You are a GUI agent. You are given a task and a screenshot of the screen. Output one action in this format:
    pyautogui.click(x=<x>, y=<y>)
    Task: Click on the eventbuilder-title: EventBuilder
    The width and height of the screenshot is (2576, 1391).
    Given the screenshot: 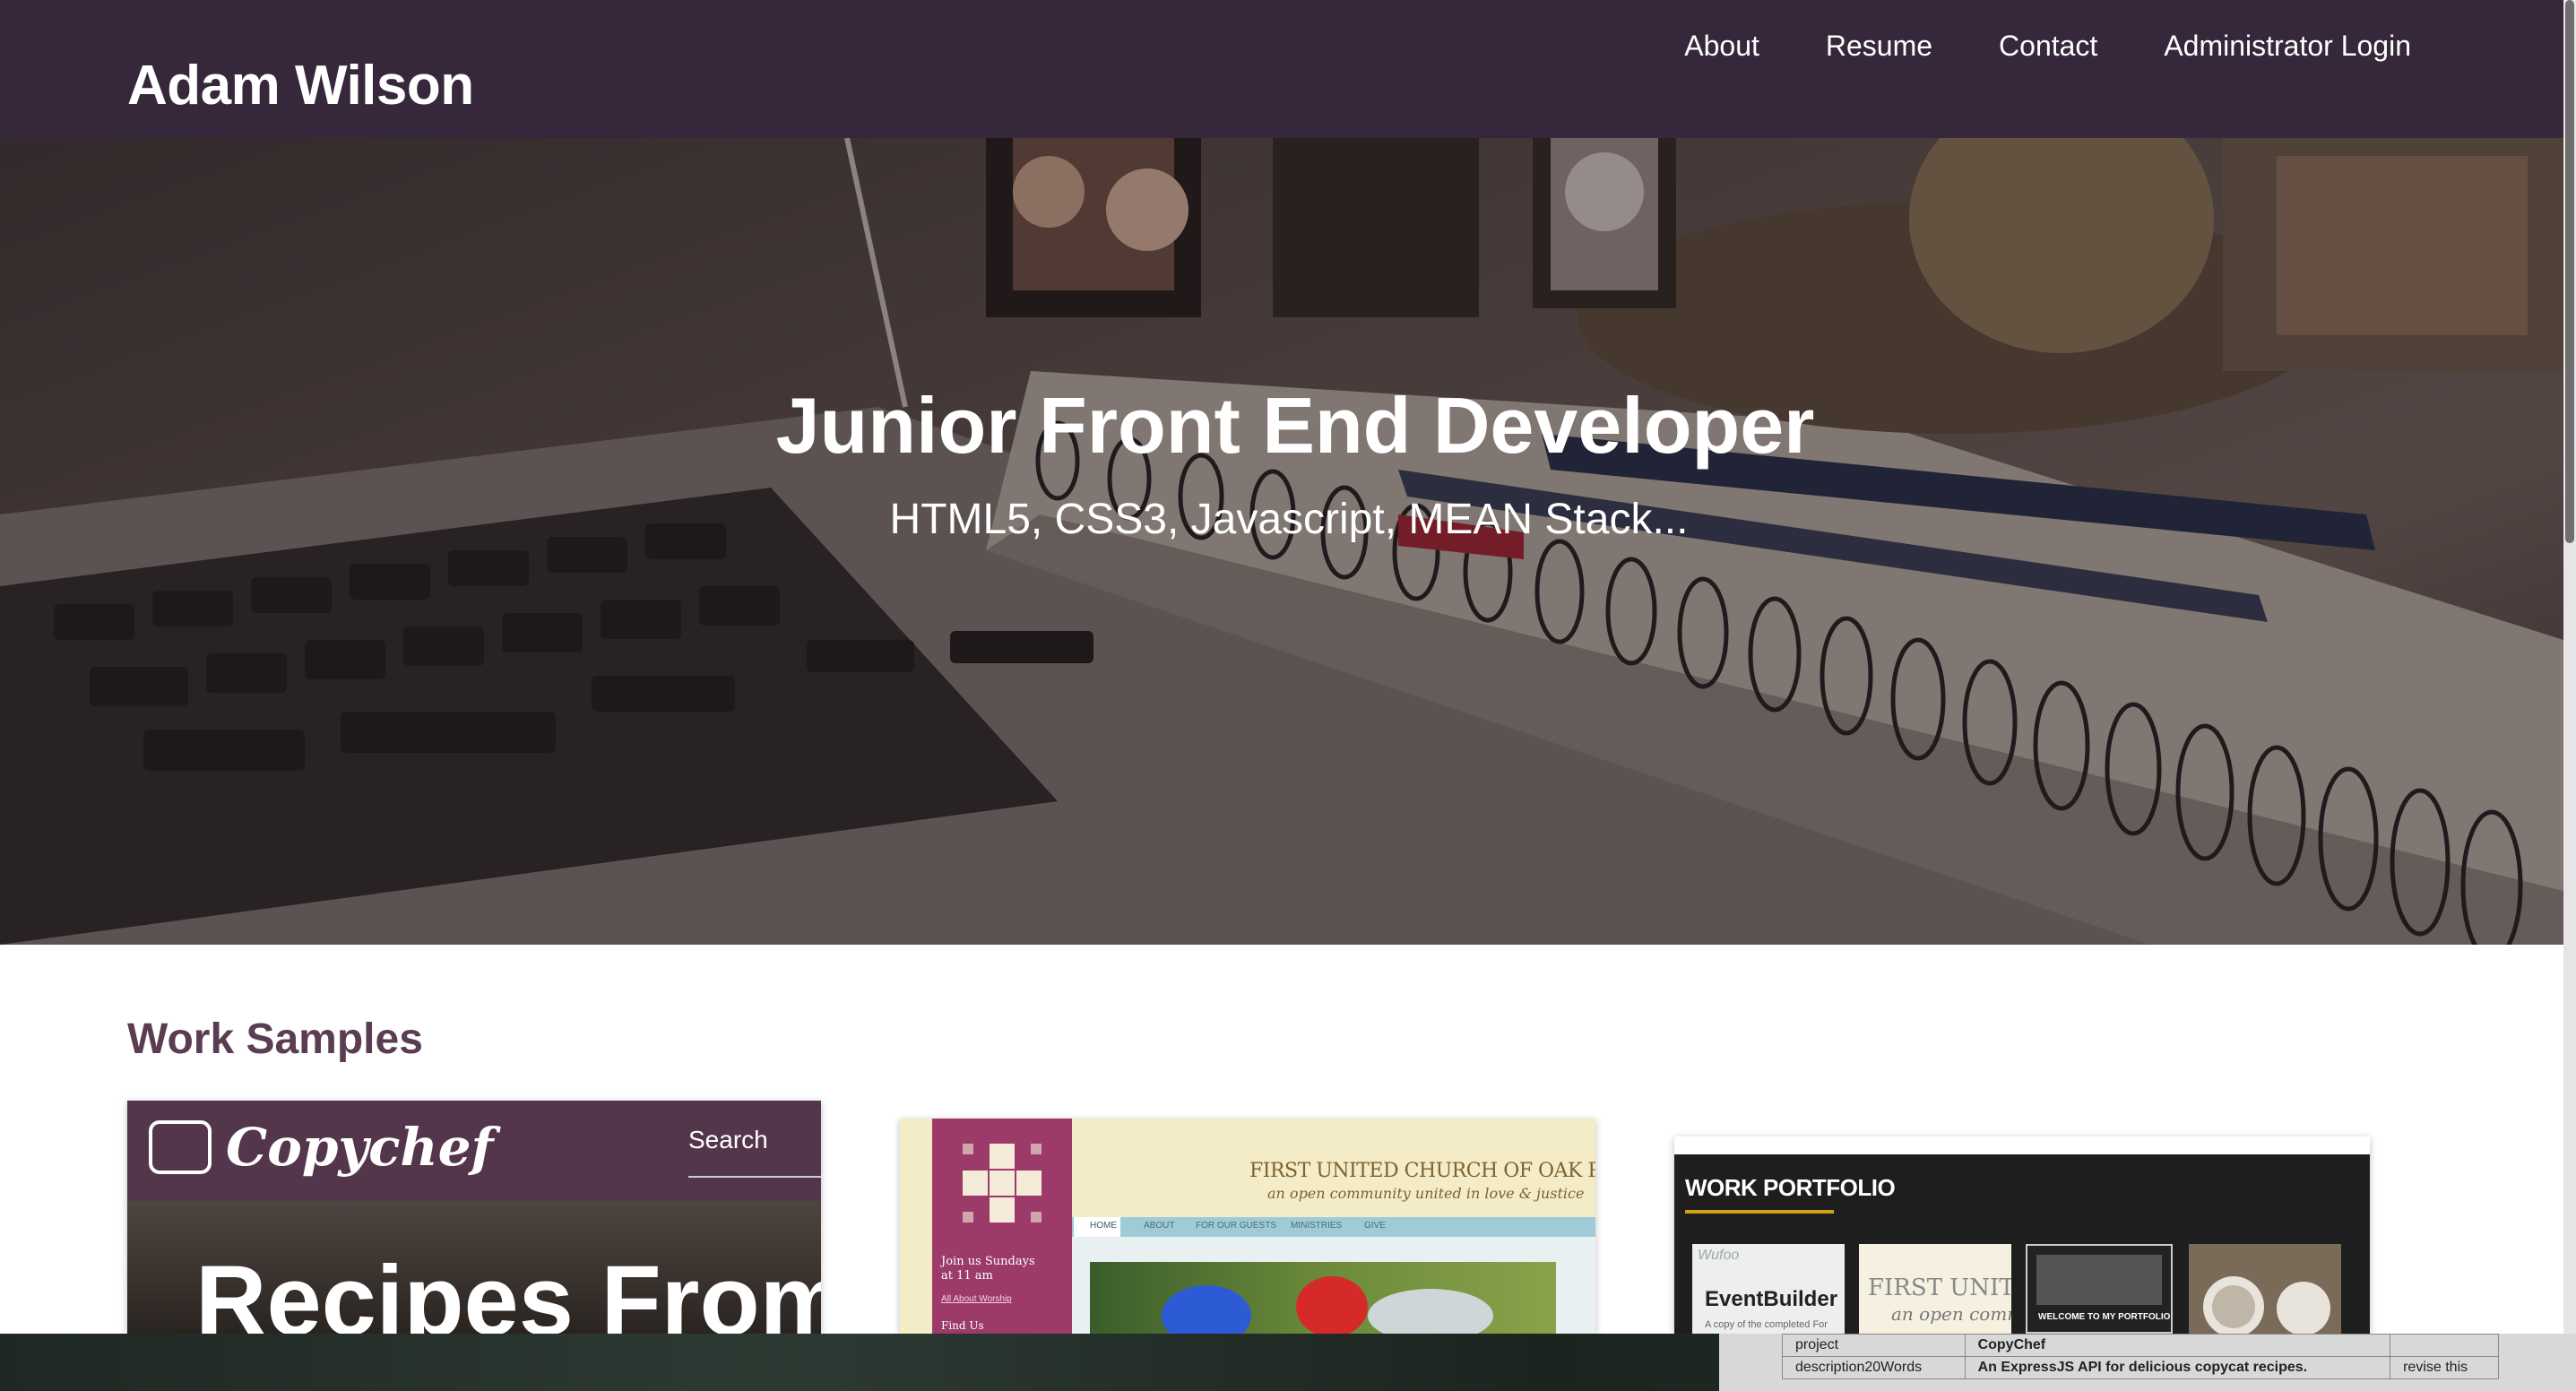 What is the action you would take?
    pyautogui.click(x=1771, y=1299)
    